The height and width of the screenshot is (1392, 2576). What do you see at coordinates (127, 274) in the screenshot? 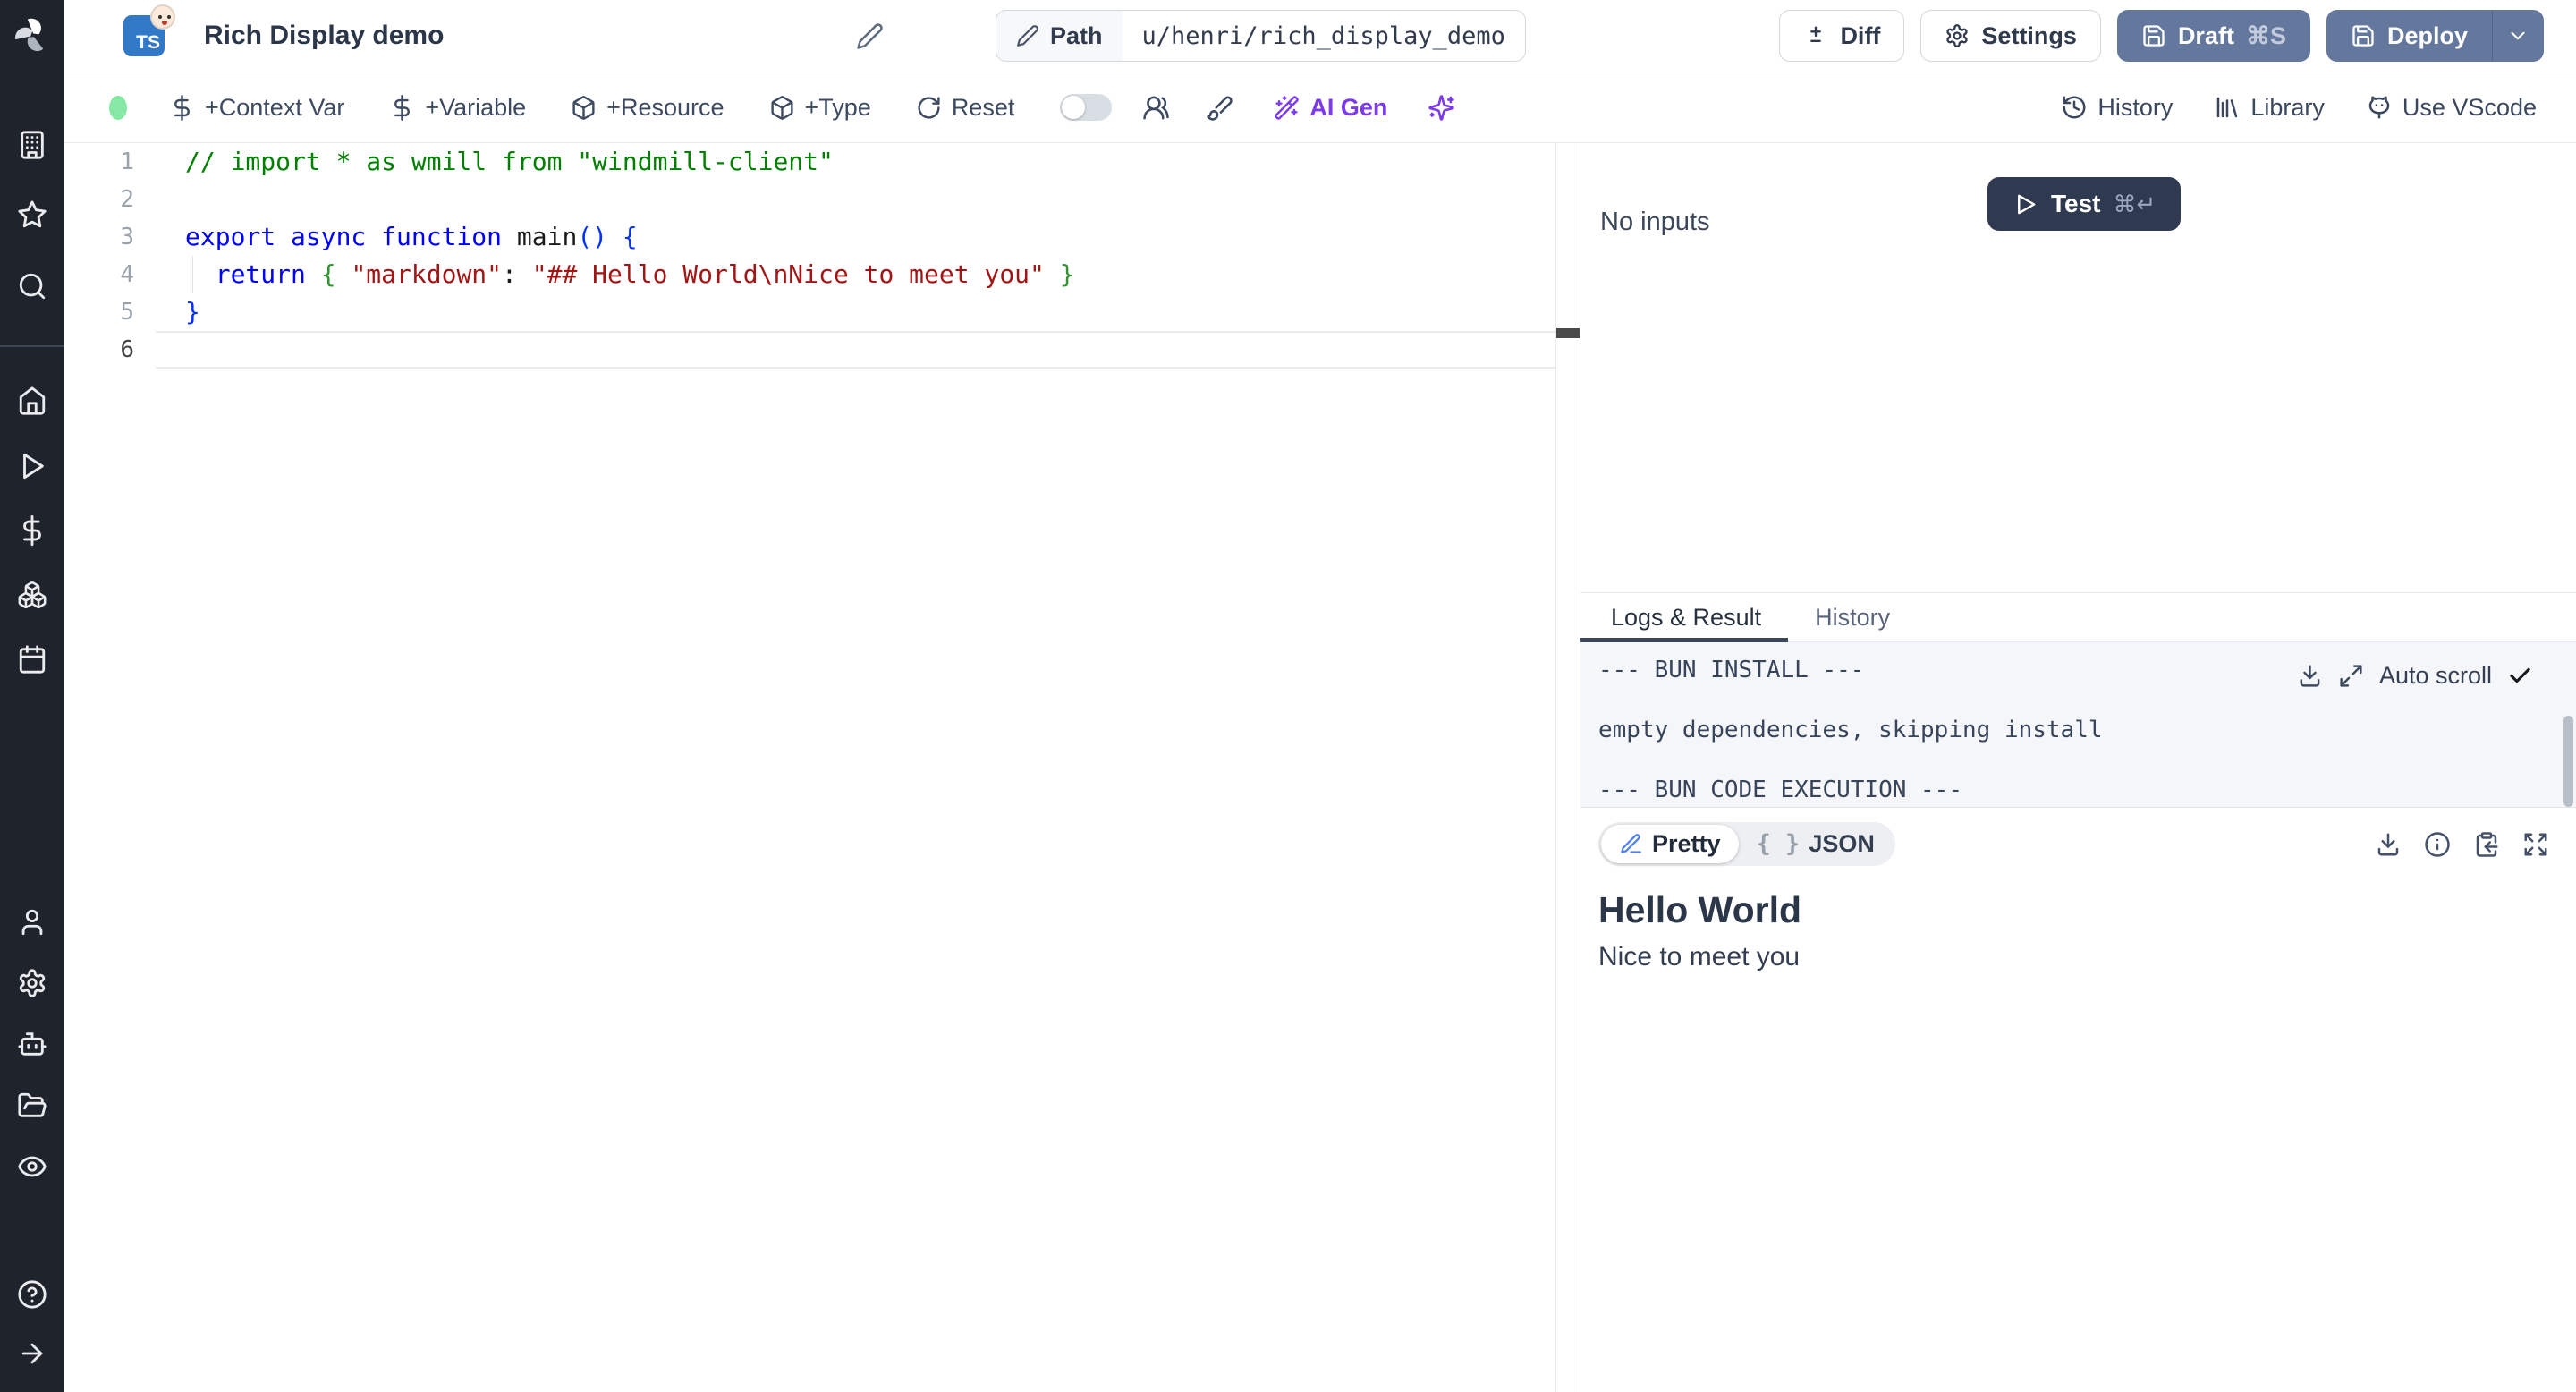
I see `line-number: 4` at bounding box center [127, 274].